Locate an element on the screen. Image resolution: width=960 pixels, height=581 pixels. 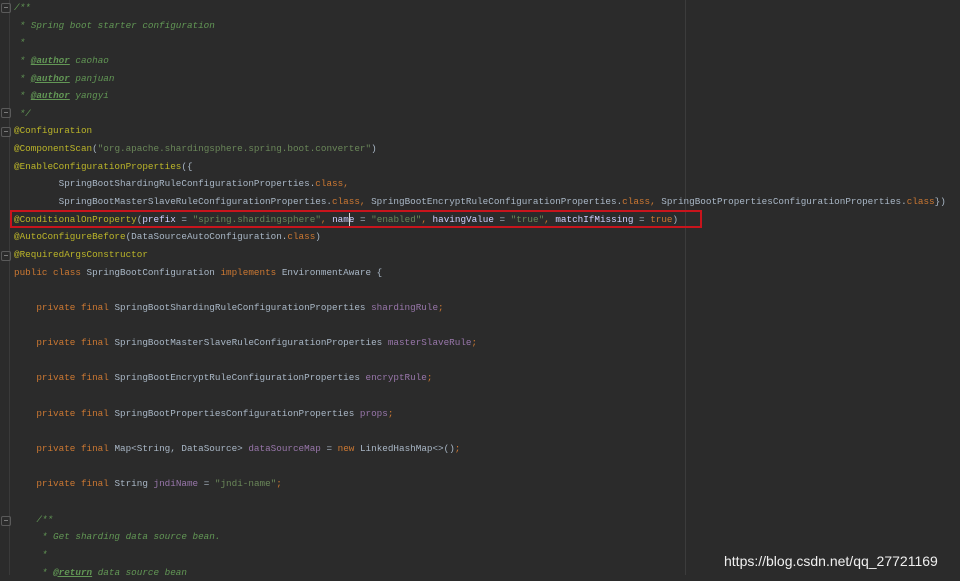
token-field: masterSlaveRule is located at coordinates (430, 342).